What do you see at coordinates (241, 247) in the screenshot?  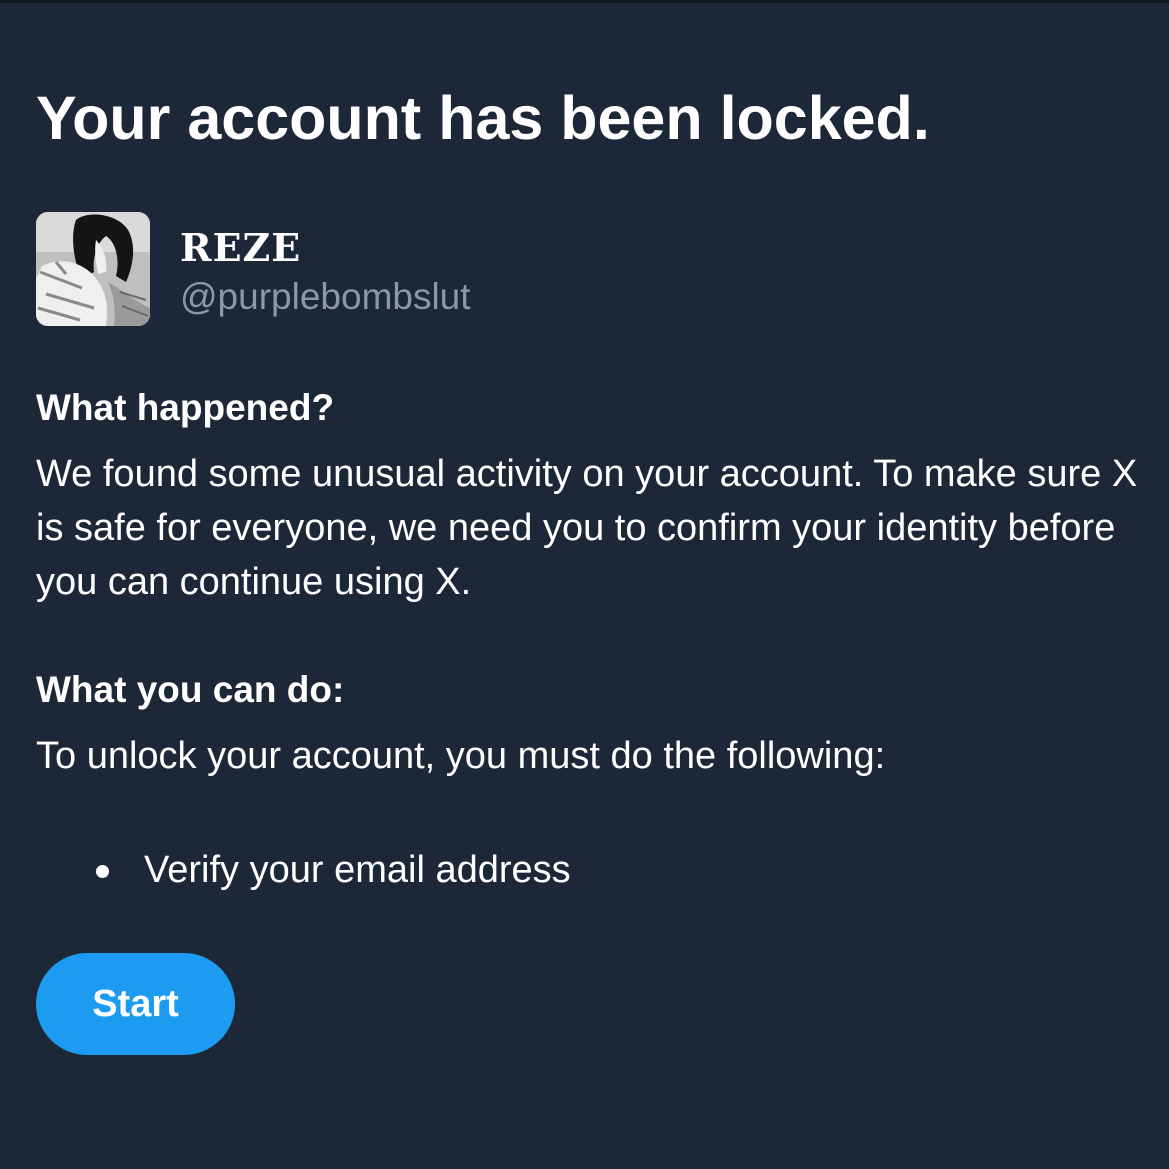 I see `display-name: REZE` at bounding box center [241, 247].